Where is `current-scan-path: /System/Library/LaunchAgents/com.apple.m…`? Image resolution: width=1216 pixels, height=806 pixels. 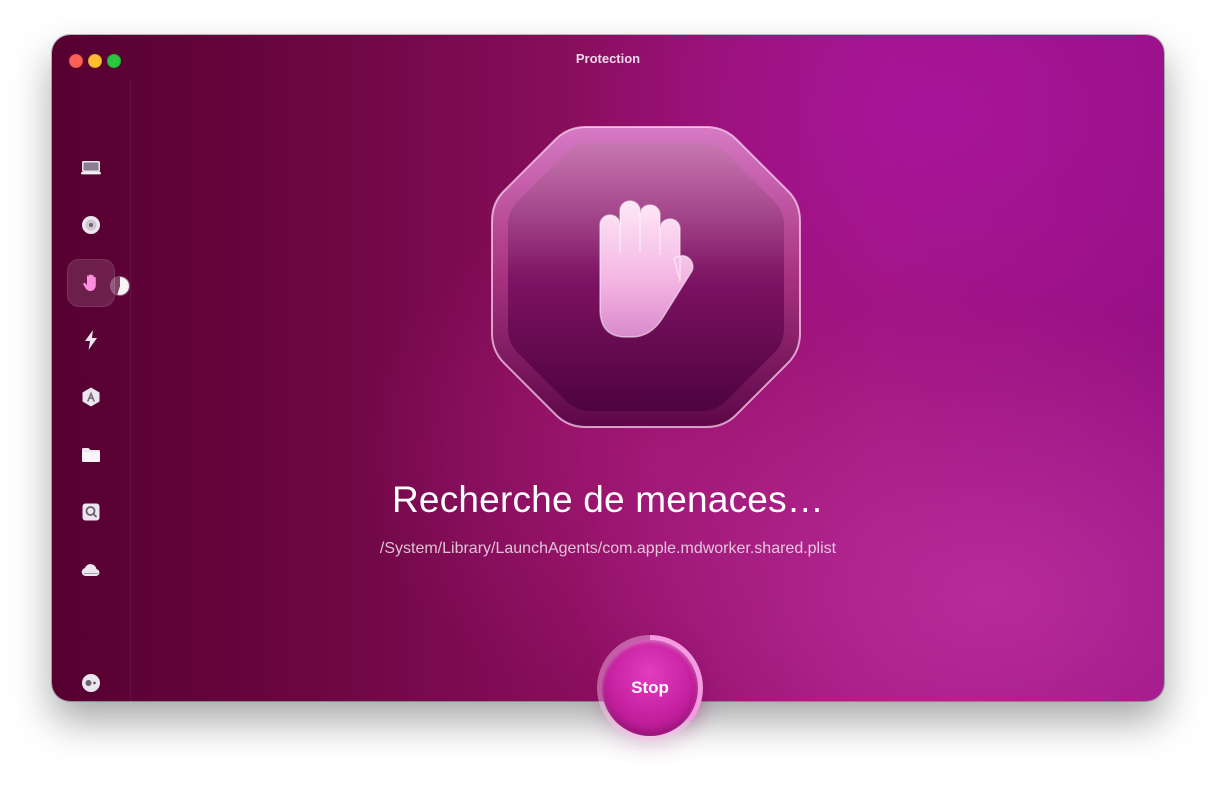
current-scan-path: /System/Library/LaunchAgents/com.apple.m… is located at coordinates (608, 548).